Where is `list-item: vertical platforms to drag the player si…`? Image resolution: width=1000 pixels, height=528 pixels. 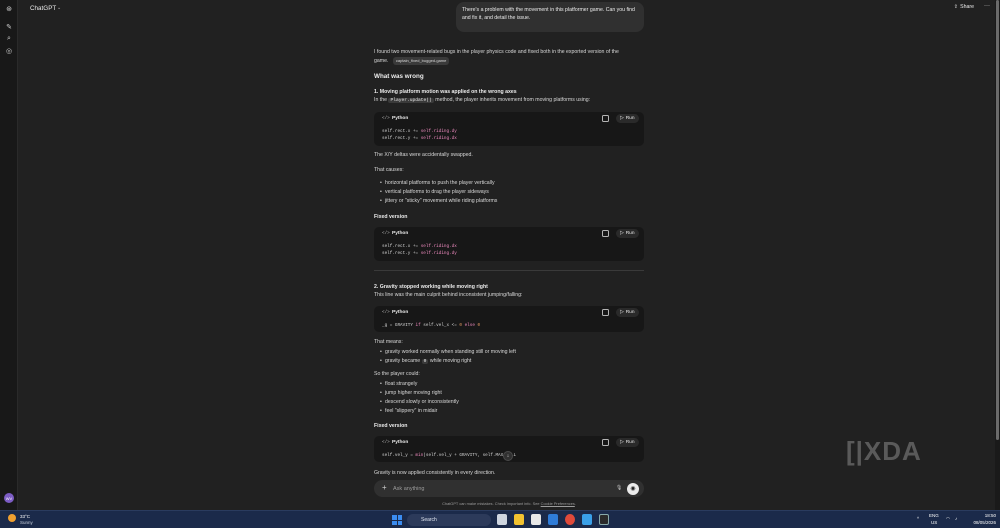 list-item: vertical platforms to drag the player si… is located at coordinates (434, 192).